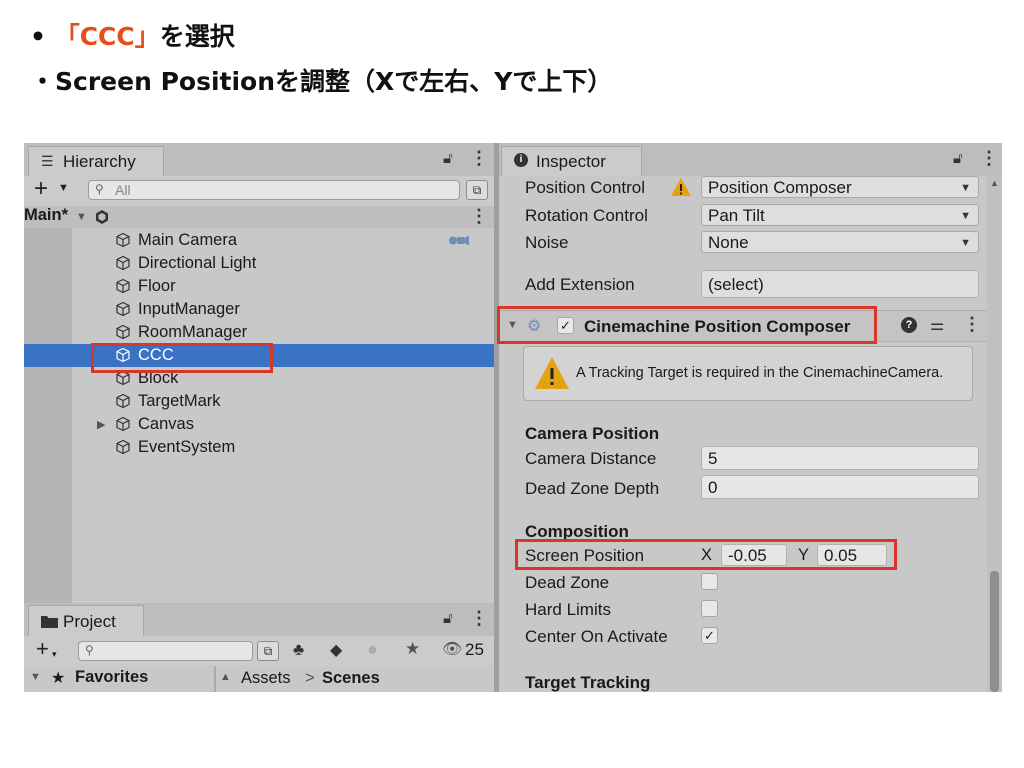 This screenshot has height=768, width=1024. I want to click on add-extension-value: (select), so click(736, 284).